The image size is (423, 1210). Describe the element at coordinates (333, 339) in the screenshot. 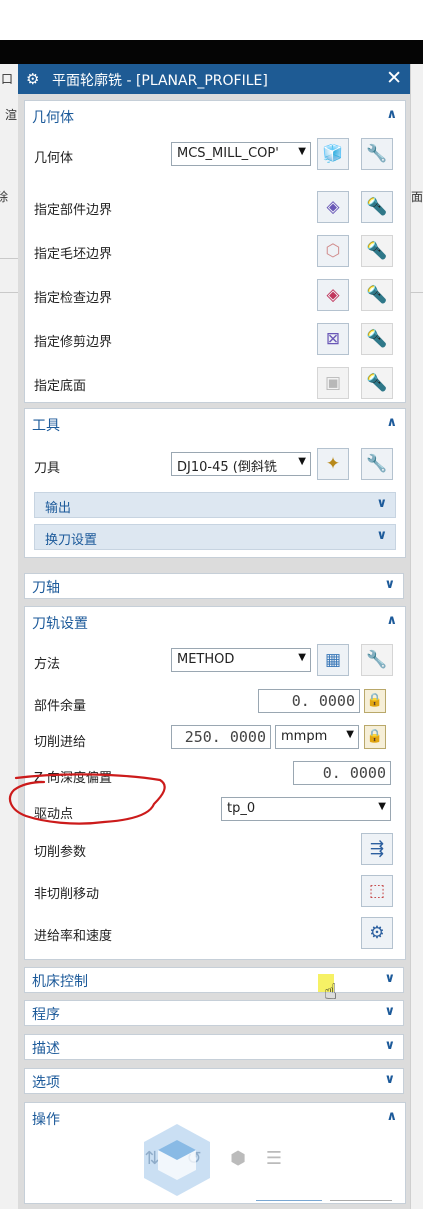

I see `trim-boundary-icon: ⊠` at that location.